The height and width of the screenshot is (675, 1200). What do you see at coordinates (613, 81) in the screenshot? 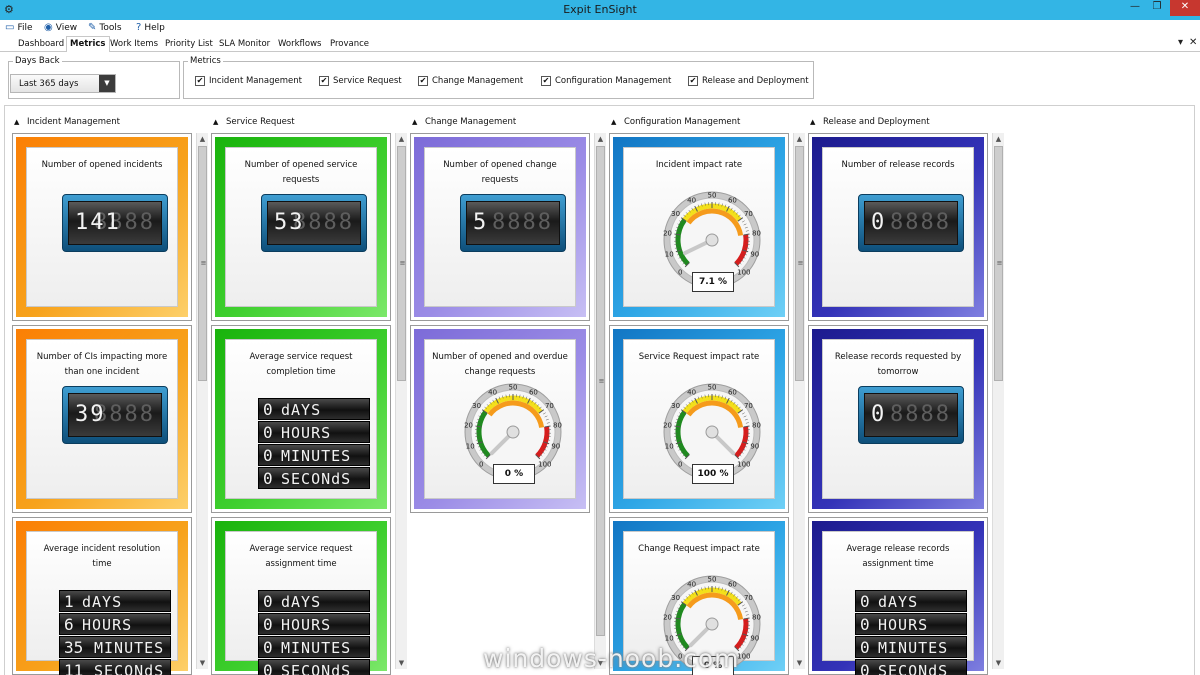
I see `checkbox-label: Configuration Management` at bounding box center [613, 81].